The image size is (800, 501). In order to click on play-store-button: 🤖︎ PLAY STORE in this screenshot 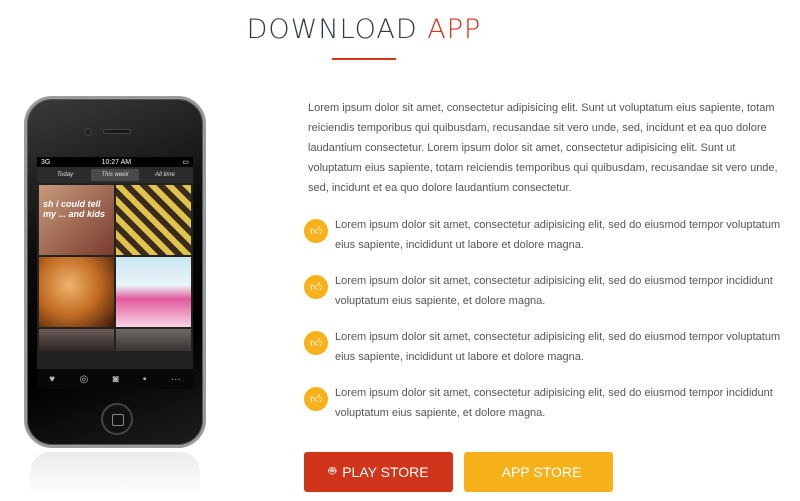, I will do `click(378, 472)`.